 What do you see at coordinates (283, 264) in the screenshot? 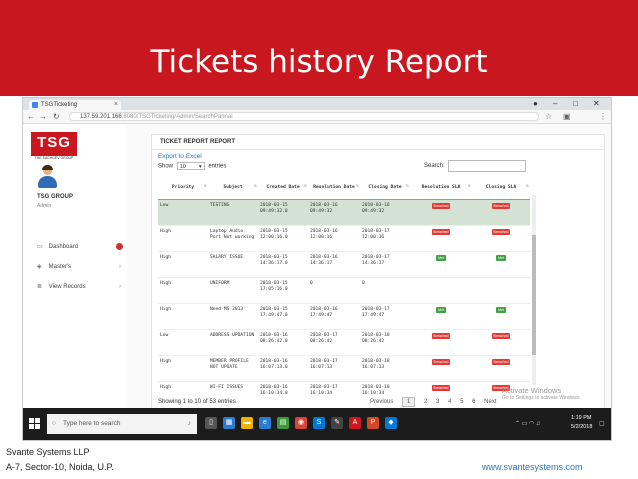
I see `table-cell-created: 2018-03-15 14:36:17.0` at bounding box center [283, 264].